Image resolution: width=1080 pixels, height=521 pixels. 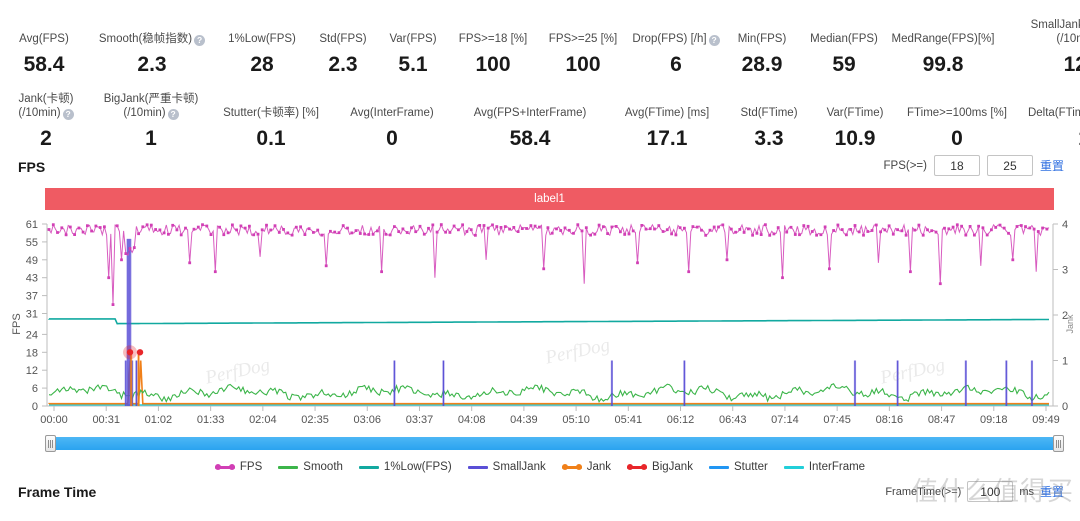 What do you see at coordinates (990, 491) in the screenshot?
I see `frametime-threshold-input` at bounding box center [990, 491].